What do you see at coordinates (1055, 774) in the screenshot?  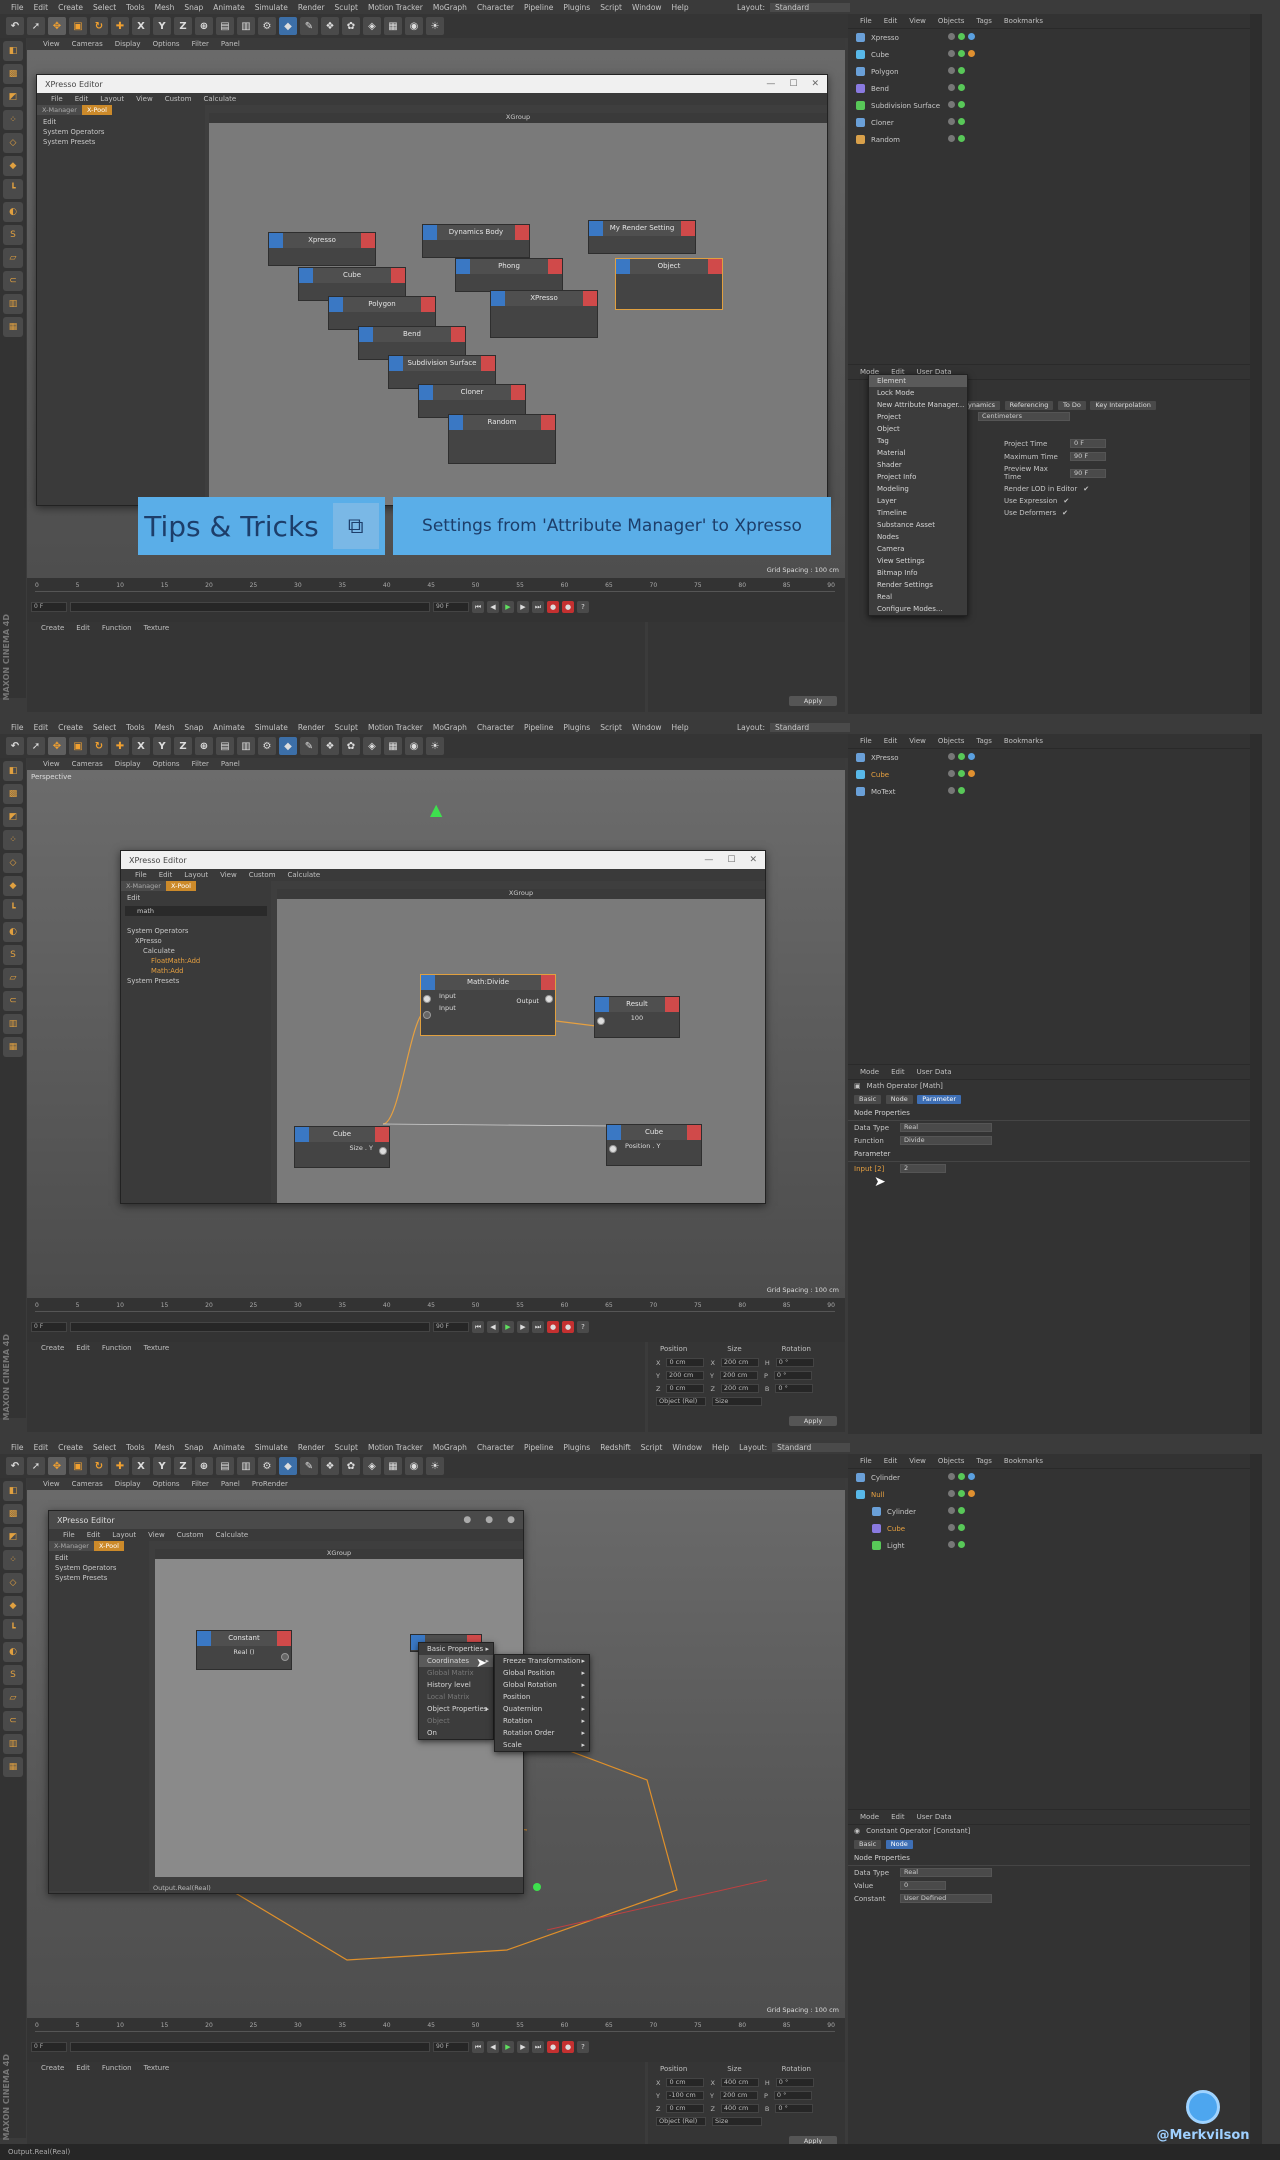 I see `object-row-cube: Cube` at bounding box center [1055, 774].